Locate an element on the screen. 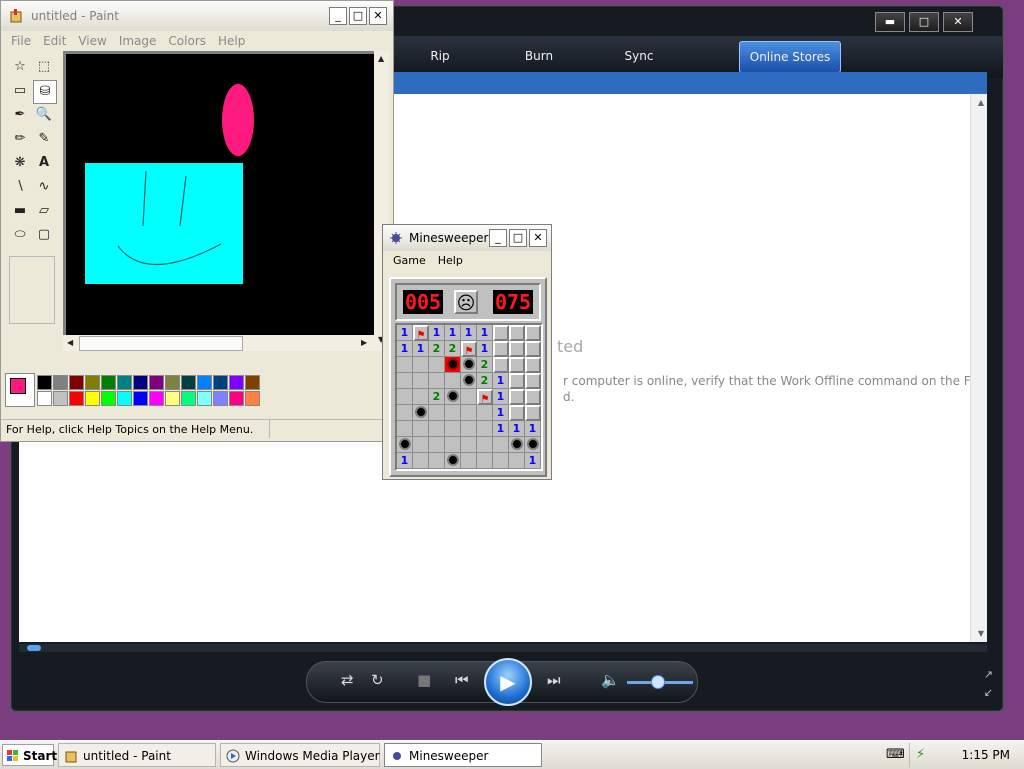 The width and height of the screenshot is (1024, 769). rectangle-icon: ▬ is located at coordinates (20, 211).